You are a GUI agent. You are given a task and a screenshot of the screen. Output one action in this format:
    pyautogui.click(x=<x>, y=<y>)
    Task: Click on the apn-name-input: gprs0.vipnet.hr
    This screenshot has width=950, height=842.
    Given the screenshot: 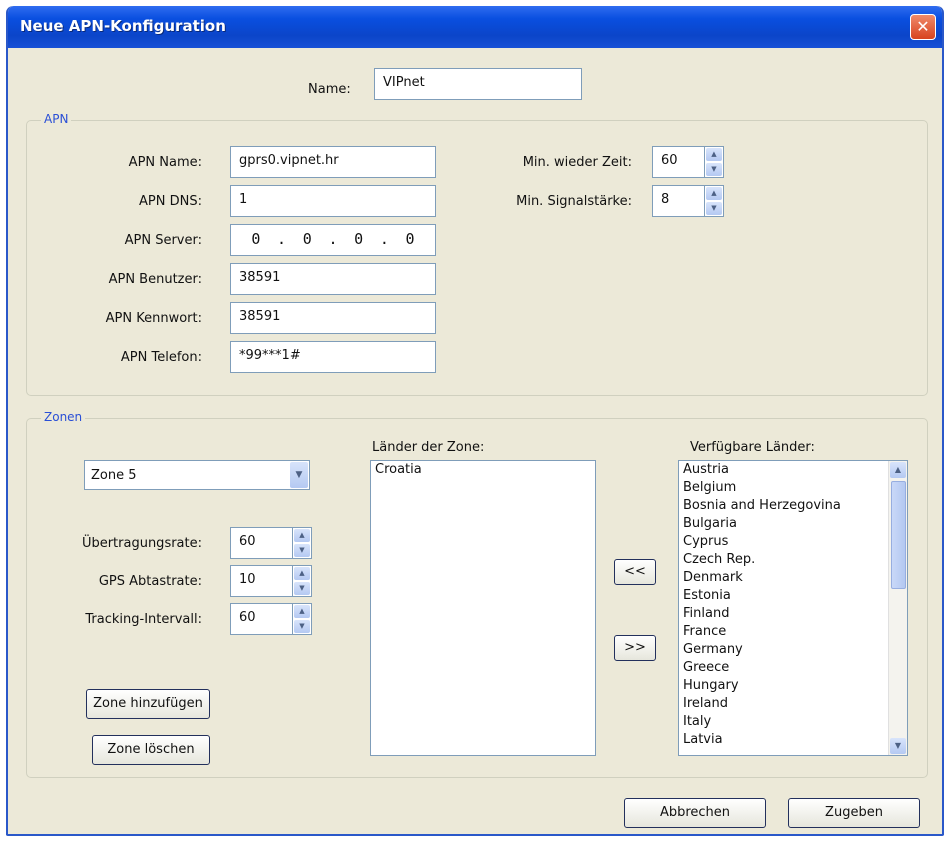 What is the action you would take?
    pyautogui.click(x=333, y=162)
    